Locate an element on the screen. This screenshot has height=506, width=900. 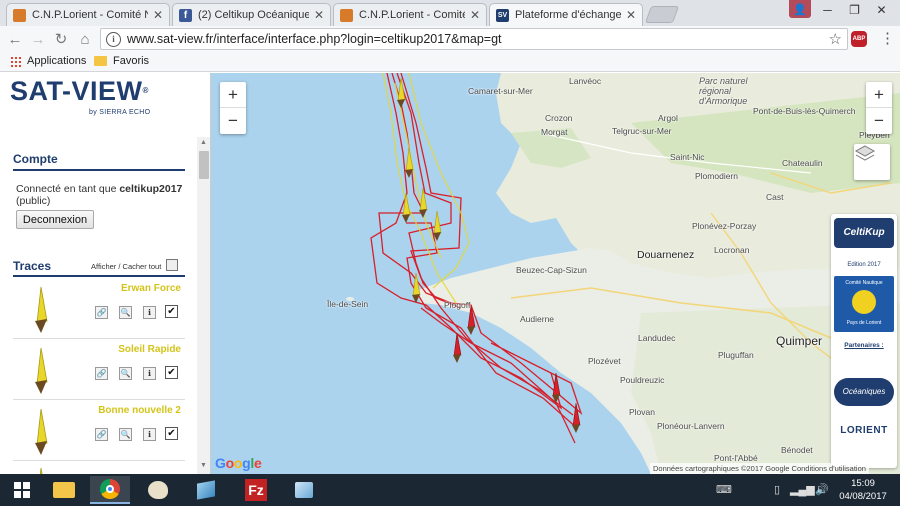
map-label: Audierne is located at coordinates (537, 319).